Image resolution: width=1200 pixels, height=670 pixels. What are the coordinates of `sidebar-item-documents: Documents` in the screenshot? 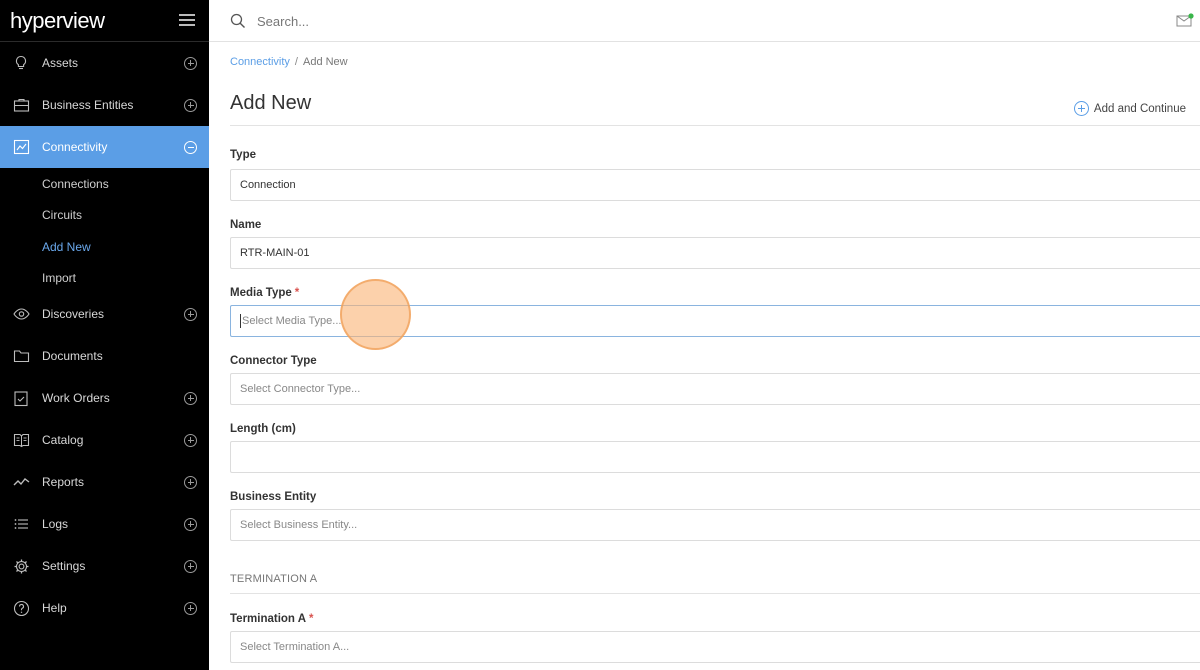 It's located at (104, 356).